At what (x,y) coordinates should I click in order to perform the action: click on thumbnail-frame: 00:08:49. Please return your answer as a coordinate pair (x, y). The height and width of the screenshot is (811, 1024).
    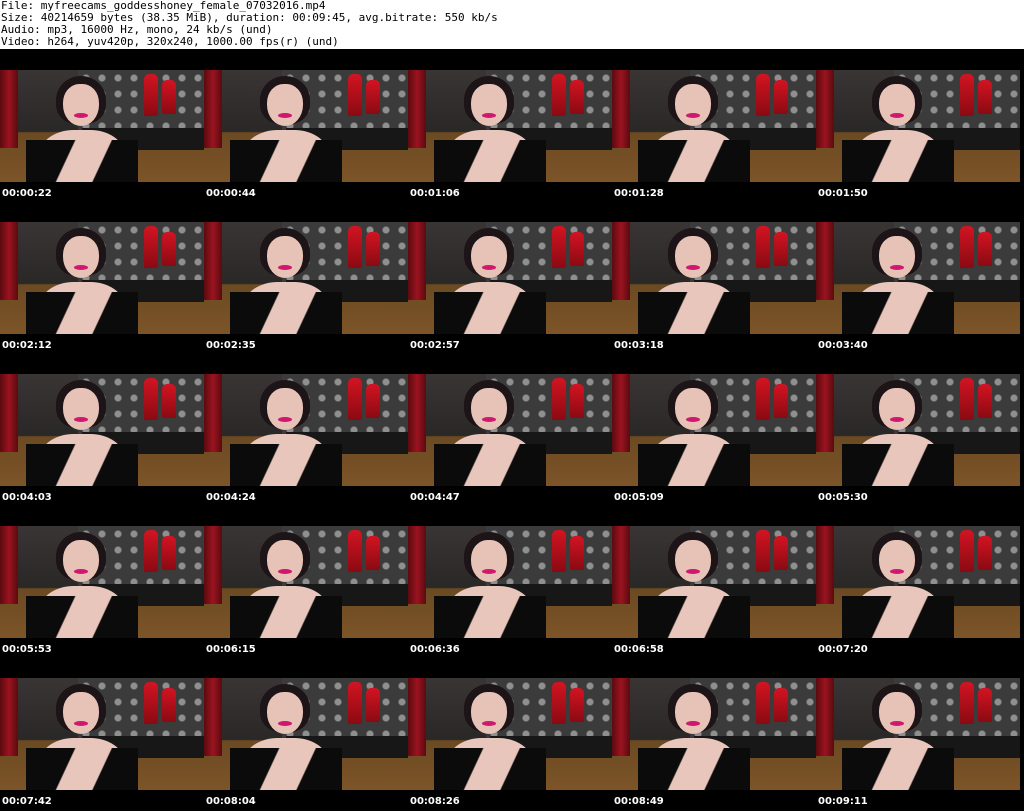
    Looking at the image, I should click on (714, 733).